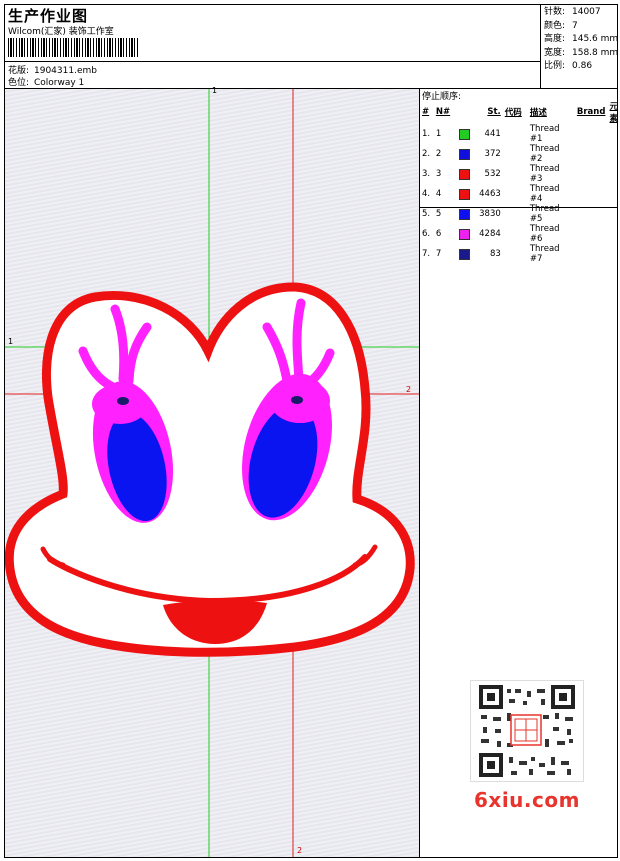  What do you see at coordinates (491, 214) in the screenshot?
I see `thread-row: 5. 5 3830 Thread #5` at bounding box center [491, 214].